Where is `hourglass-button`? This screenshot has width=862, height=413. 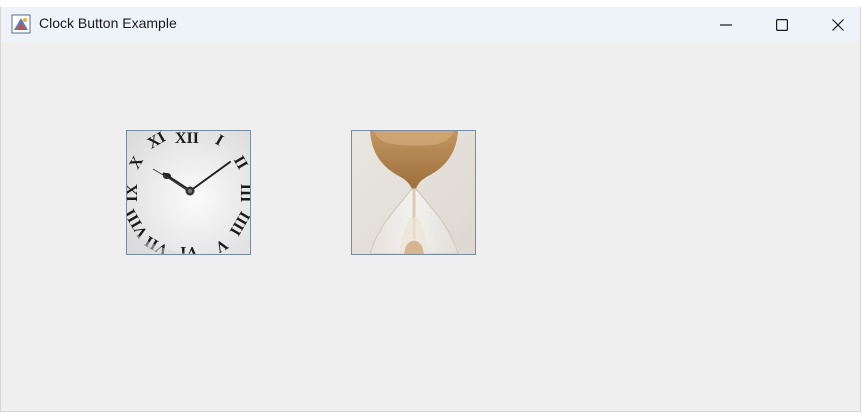 hourglass-button is located at coordinates (413, 192).